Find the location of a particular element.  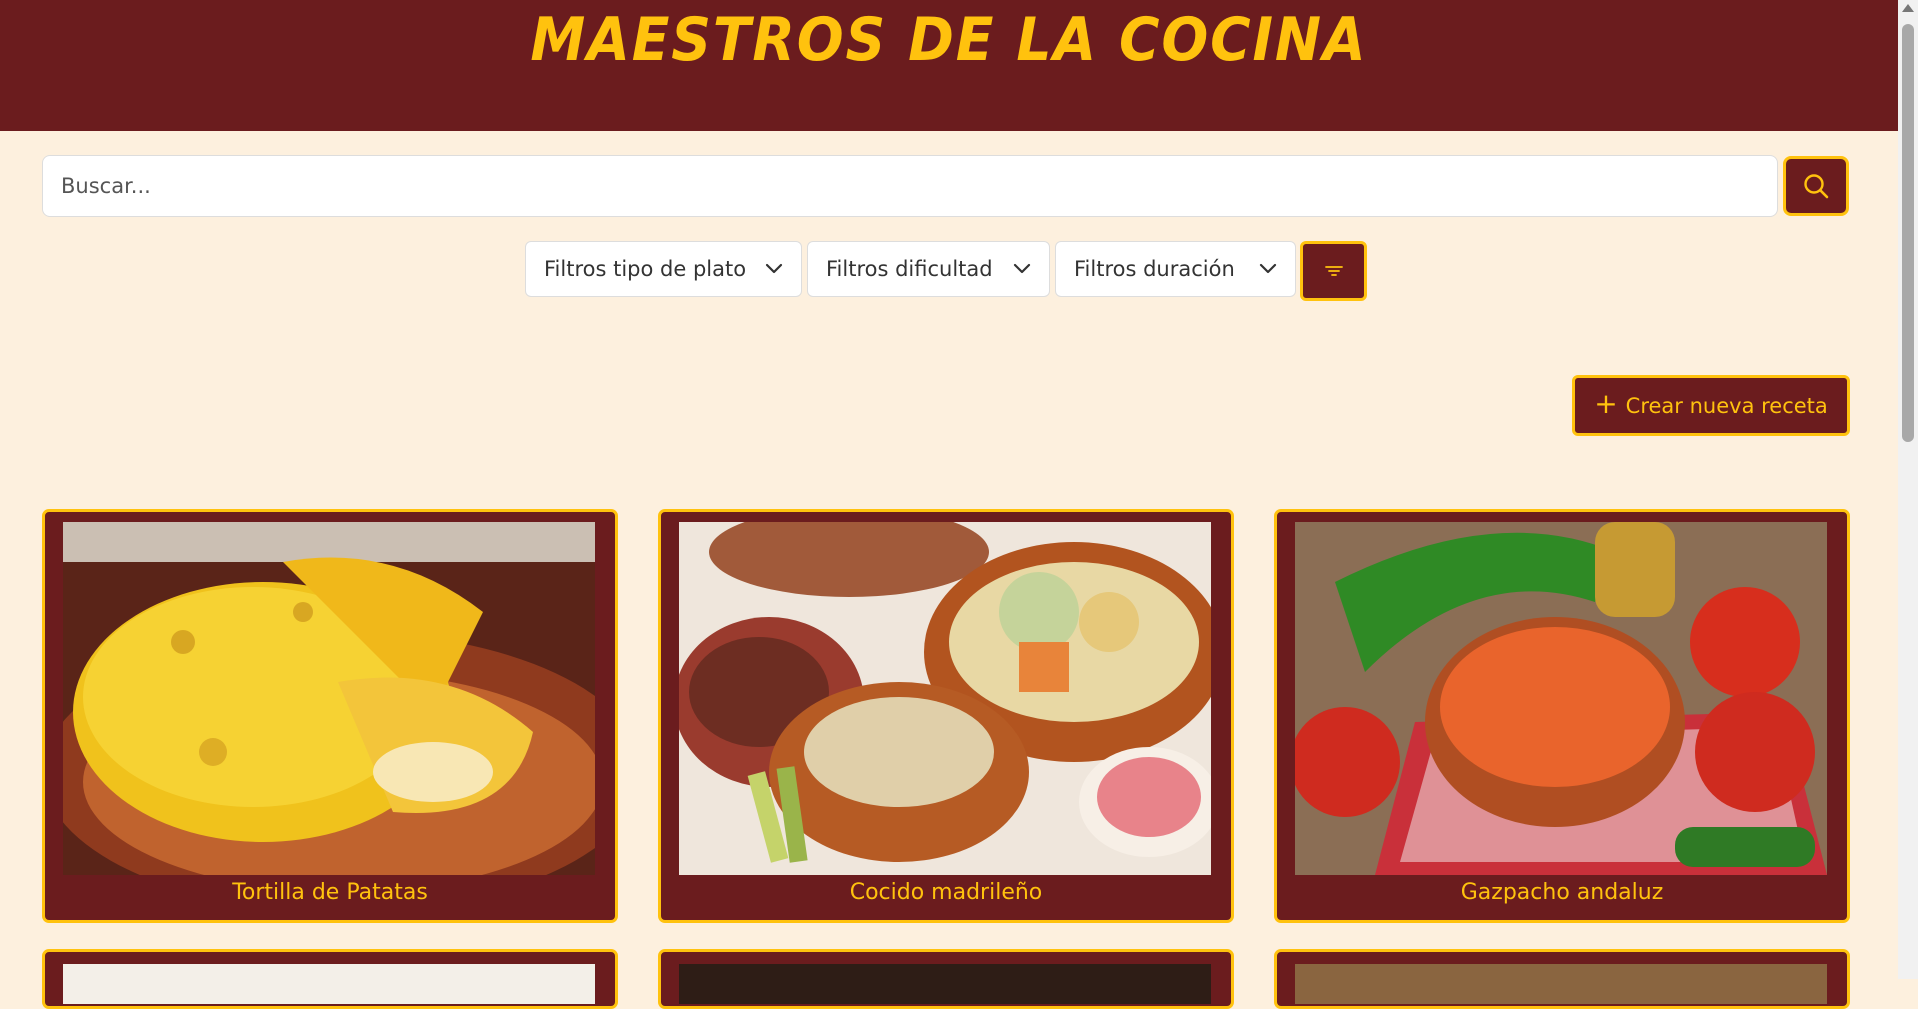

page-scrollbar is located at coordinates (1908, 489).